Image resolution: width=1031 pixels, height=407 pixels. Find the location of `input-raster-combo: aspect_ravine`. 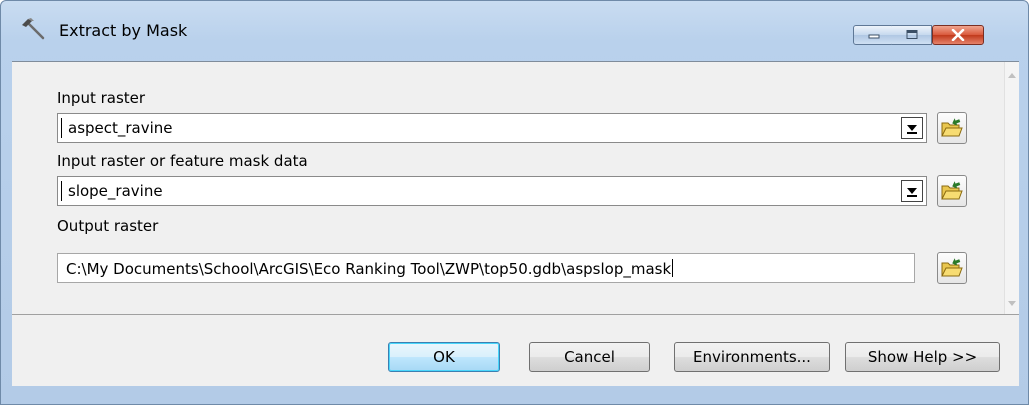

input-raster-combo: aspect_ravine is located at coordinates (492, 128).